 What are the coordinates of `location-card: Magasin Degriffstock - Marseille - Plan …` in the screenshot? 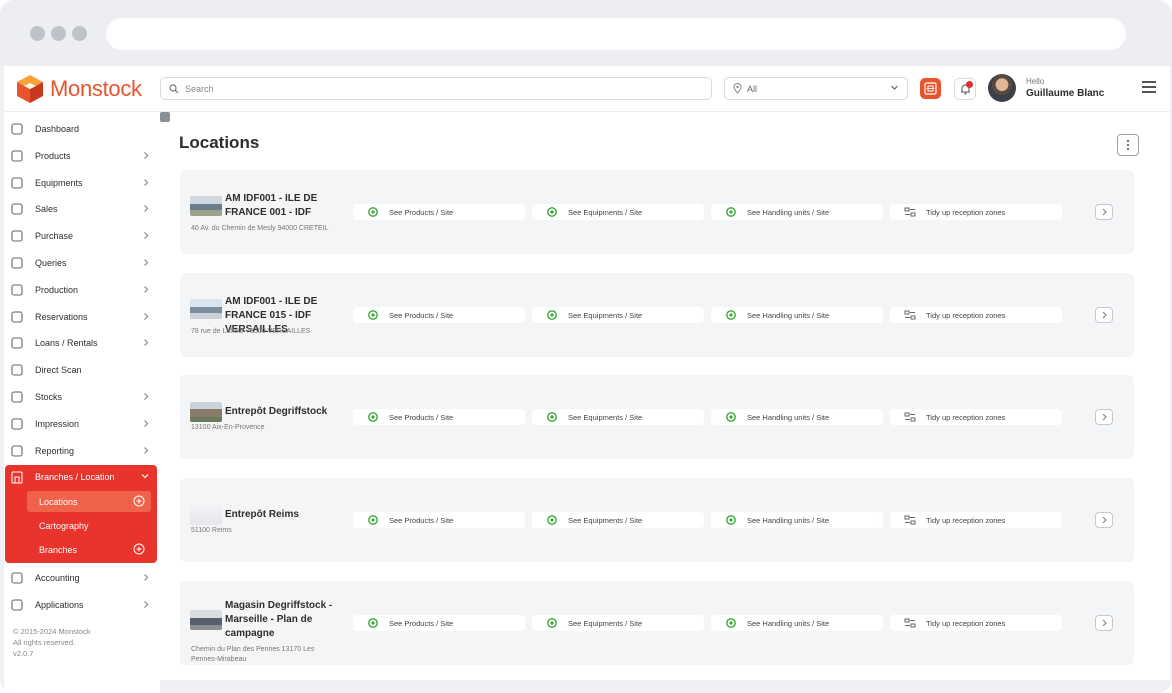 It's located at (657, 623).